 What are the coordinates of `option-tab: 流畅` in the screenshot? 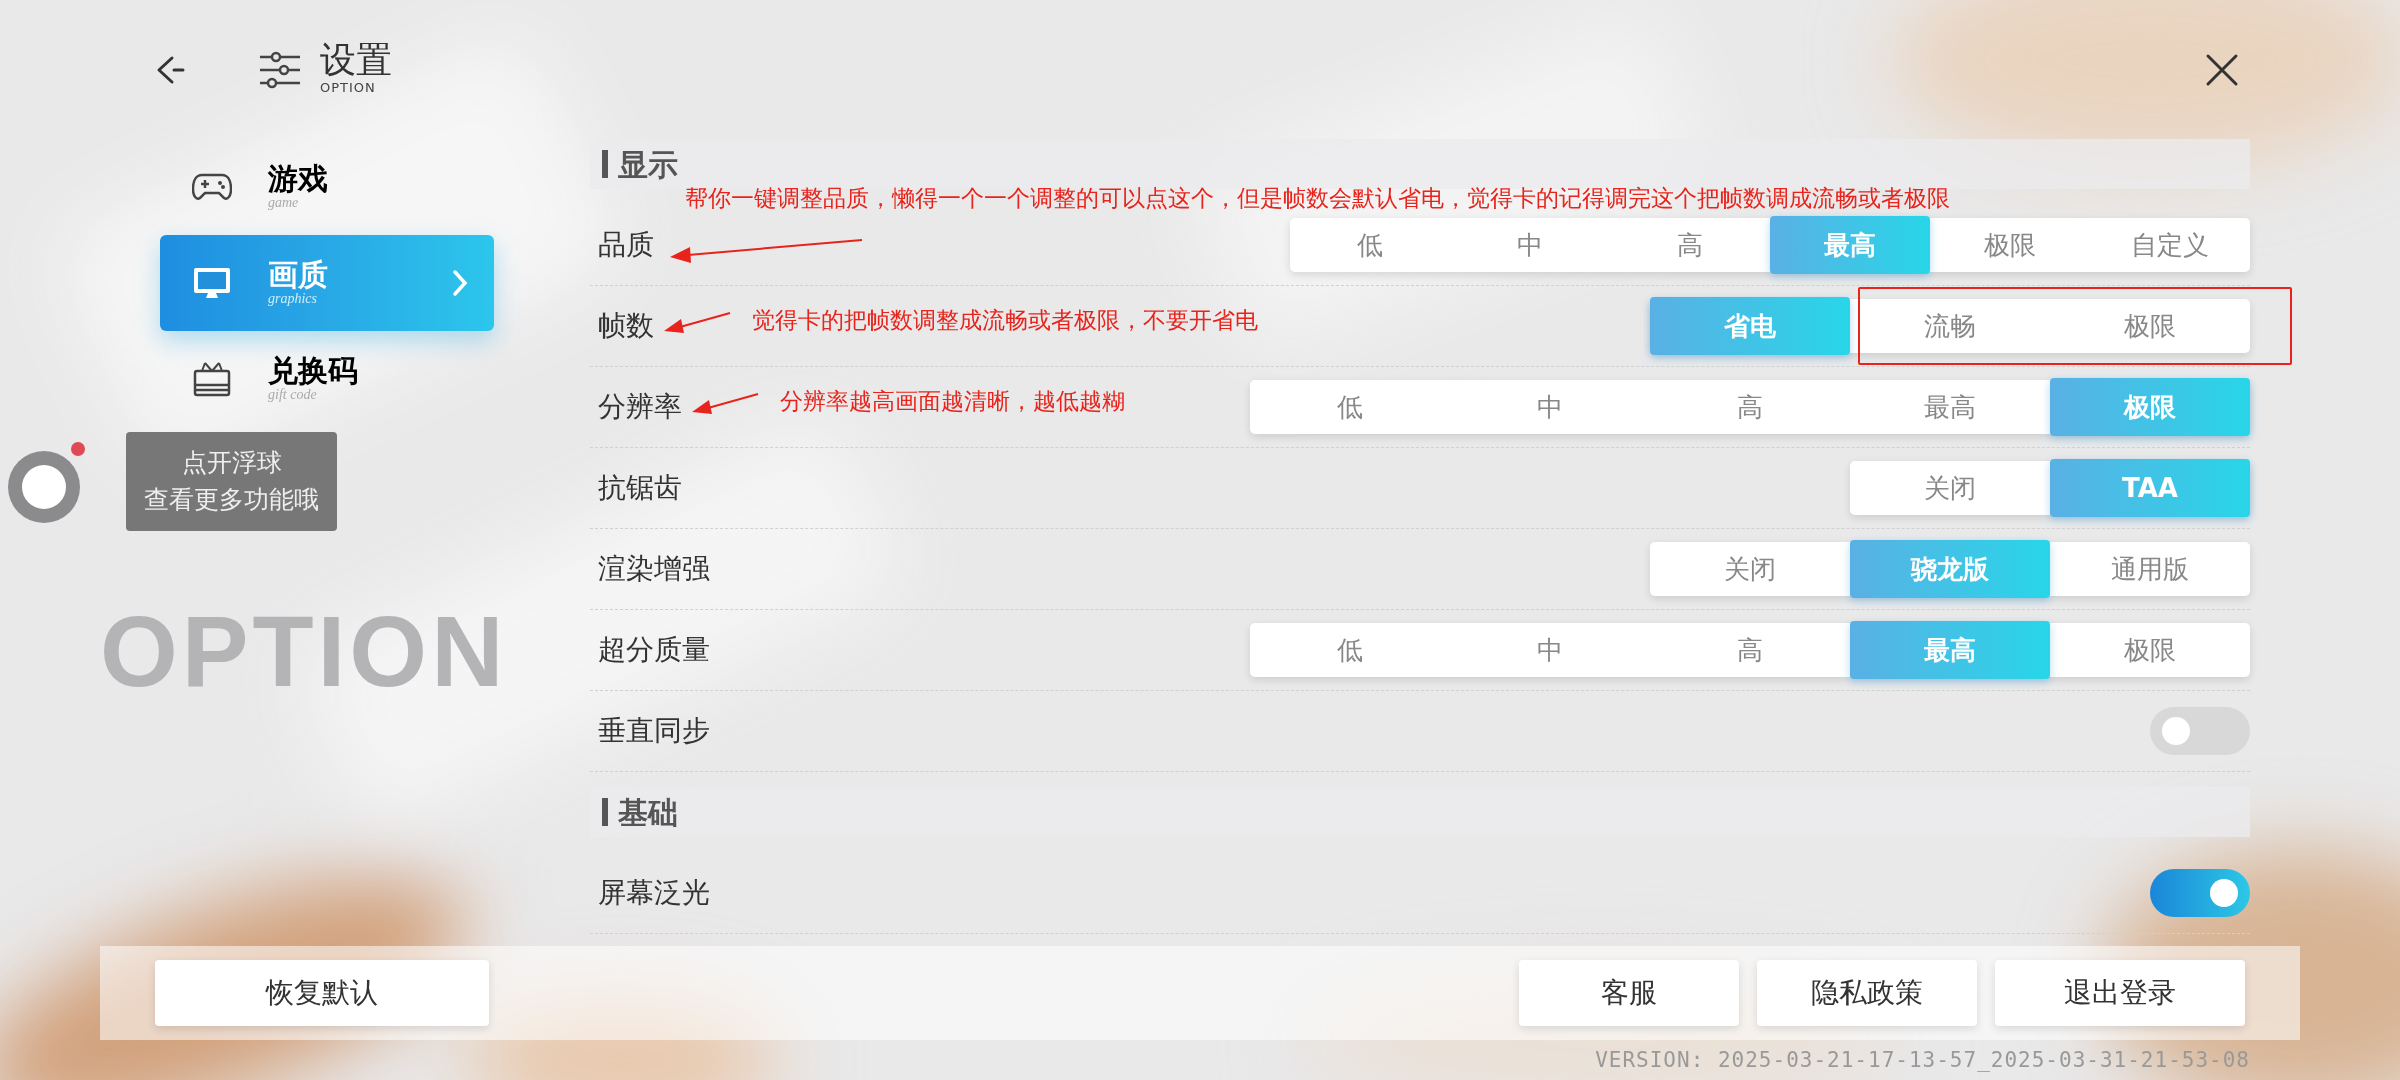 It's located at (1950, 326).